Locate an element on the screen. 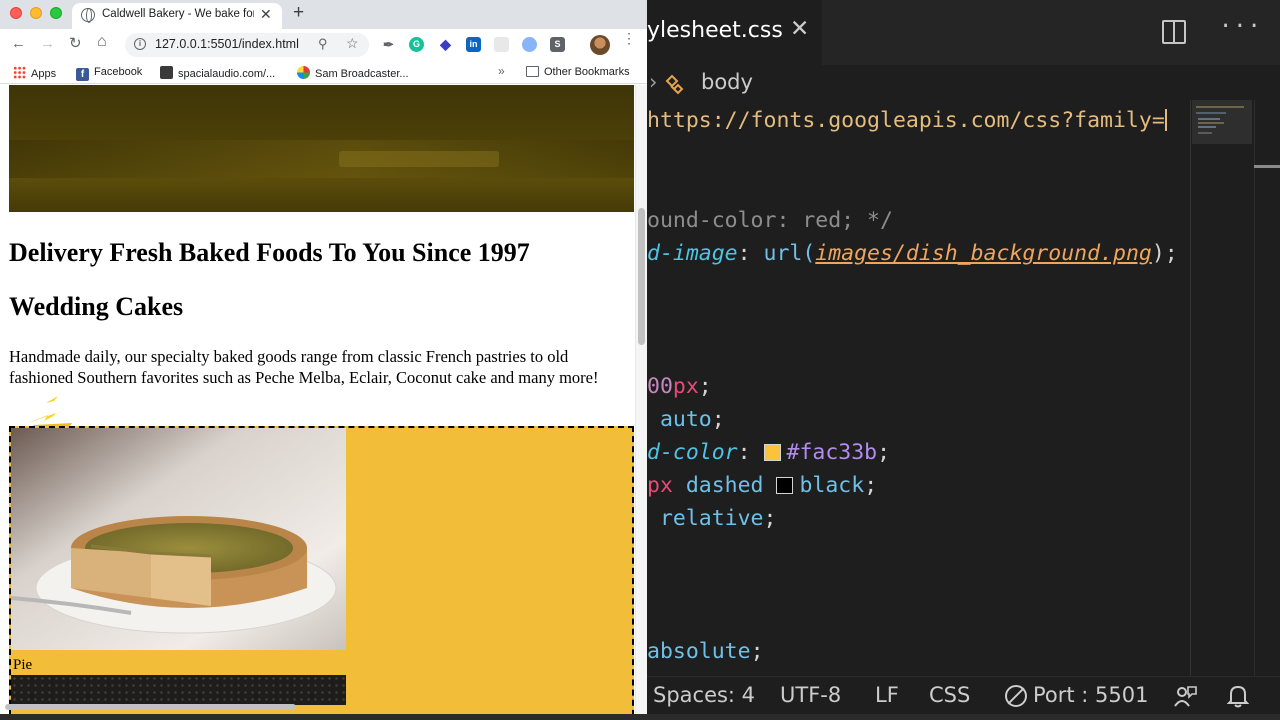 The height and width of the screenshot is (720, 1280). home-icon: ⌂ is located at coordinates (102, 42).